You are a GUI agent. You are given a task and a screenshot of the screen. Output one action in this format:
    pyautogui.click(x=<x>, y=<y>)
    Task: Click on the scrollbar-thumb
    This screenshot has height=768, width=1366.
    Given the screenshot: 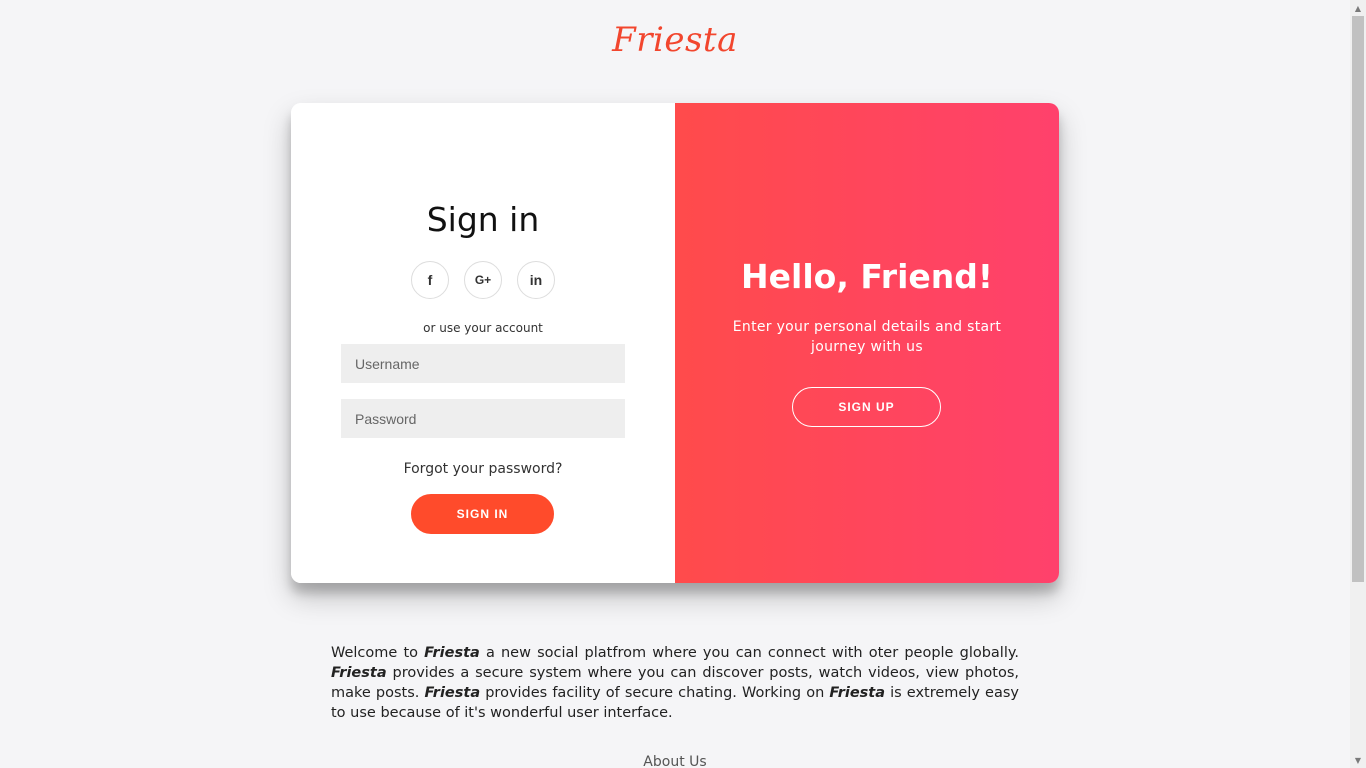 What is the action you would take?
    pyautogui.click(x=1358, y=299)
    